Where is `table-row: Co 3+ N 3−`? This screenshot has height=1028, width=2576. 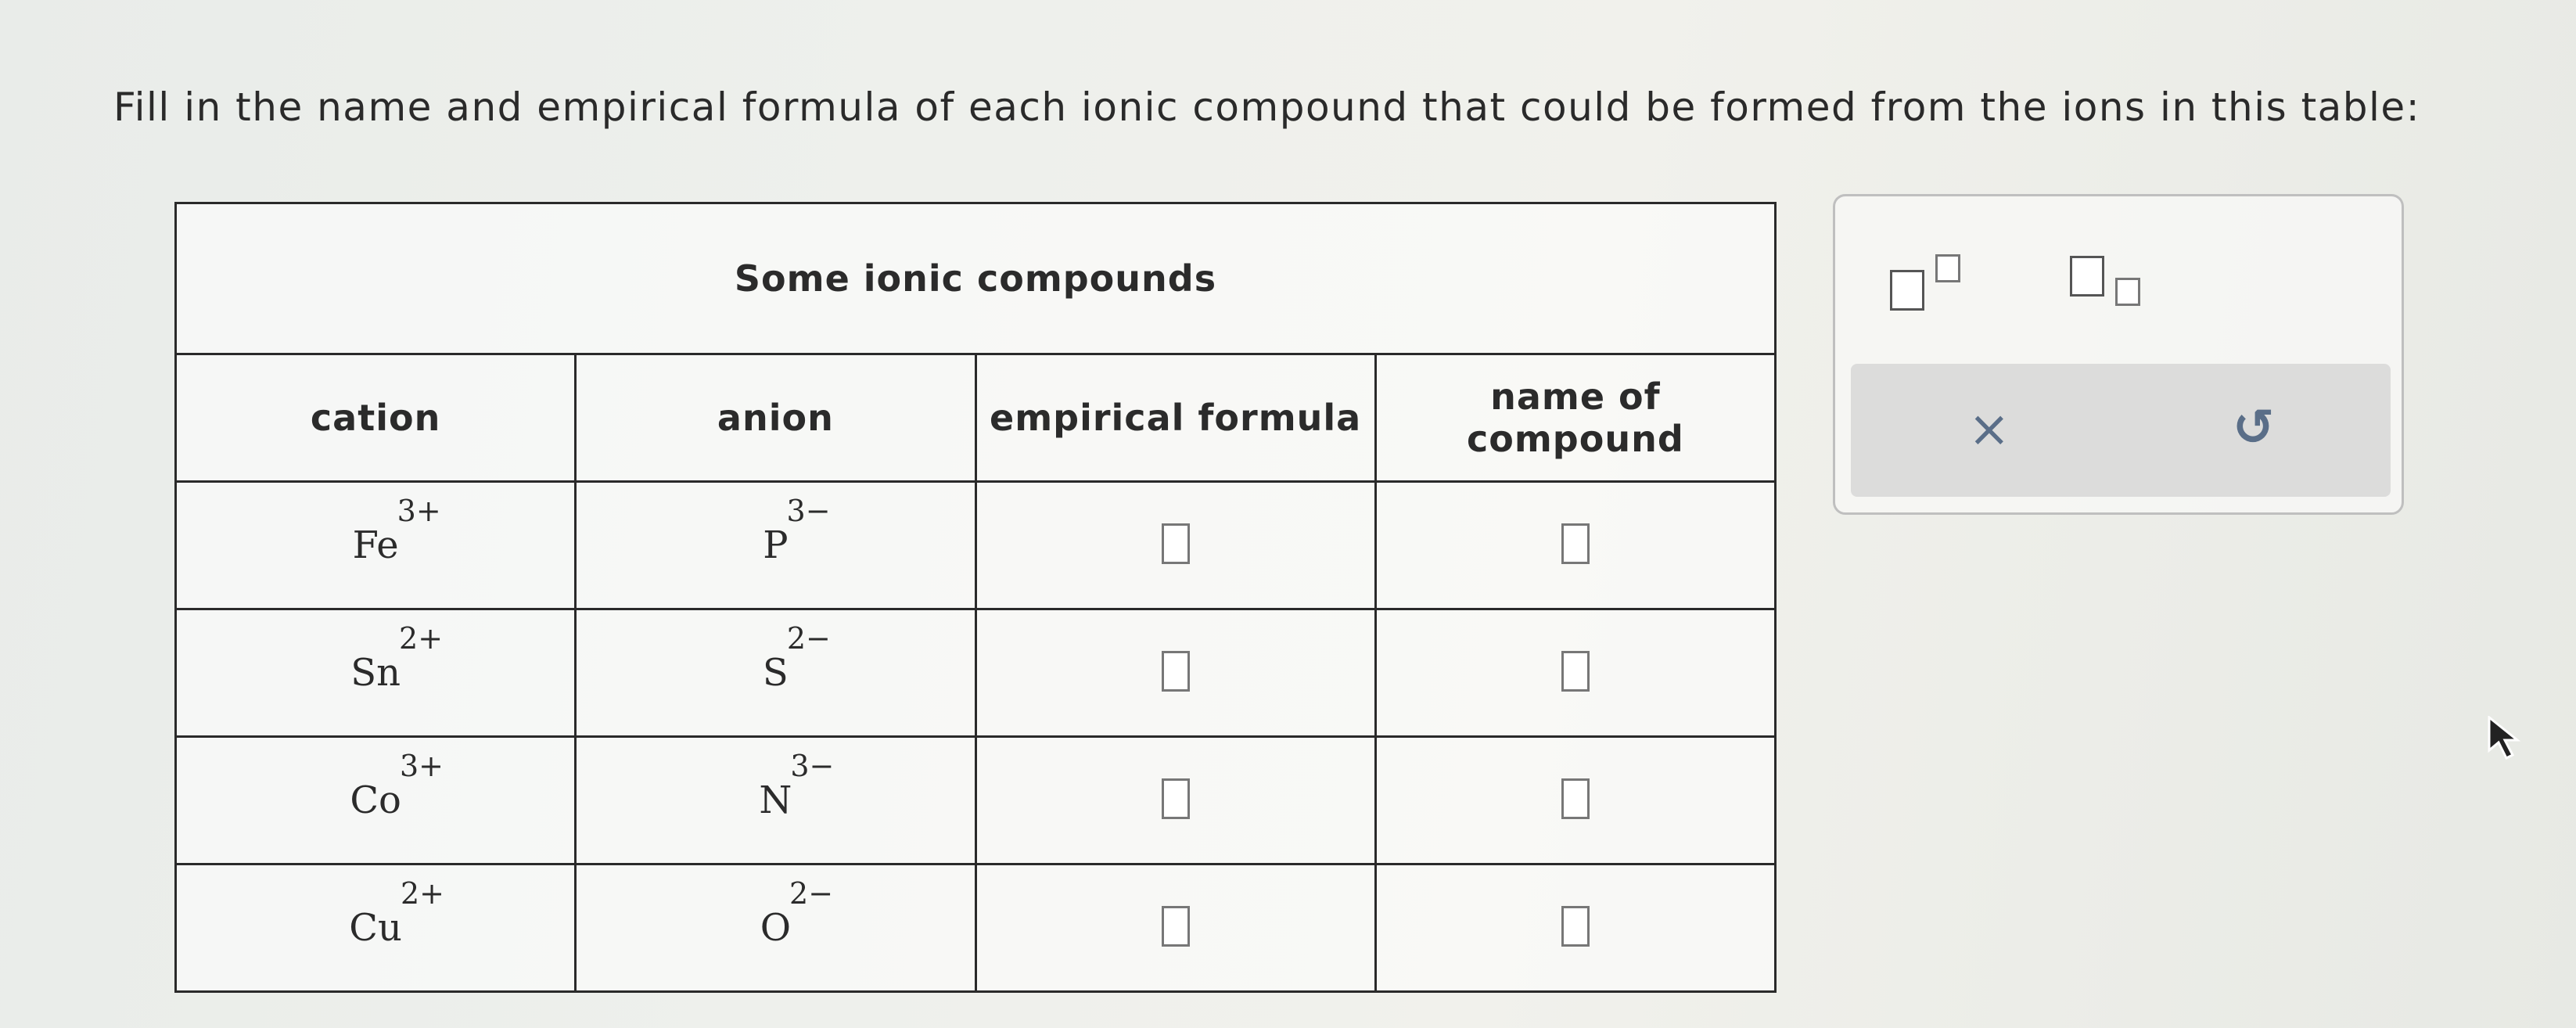 table-row: Co 3+ N 3− is located at coordinates (975, 800).